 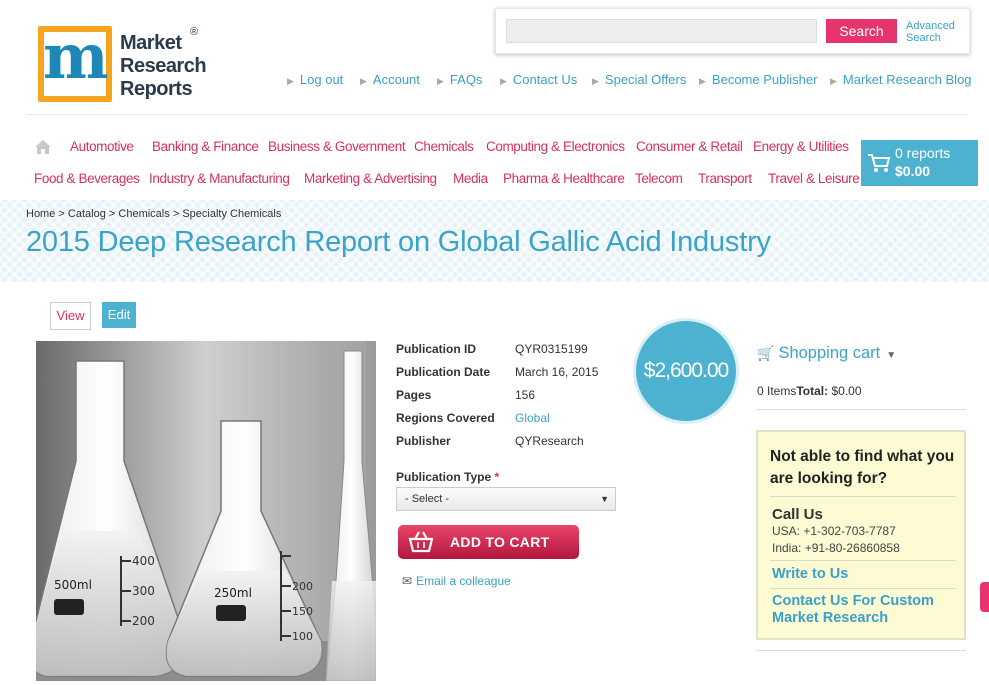 What do you see at coordinates (809, 391) in the screenshot?
I see `cart-summary: 0 ItemsTotal: $0.00` at bounding box center [809, 391].